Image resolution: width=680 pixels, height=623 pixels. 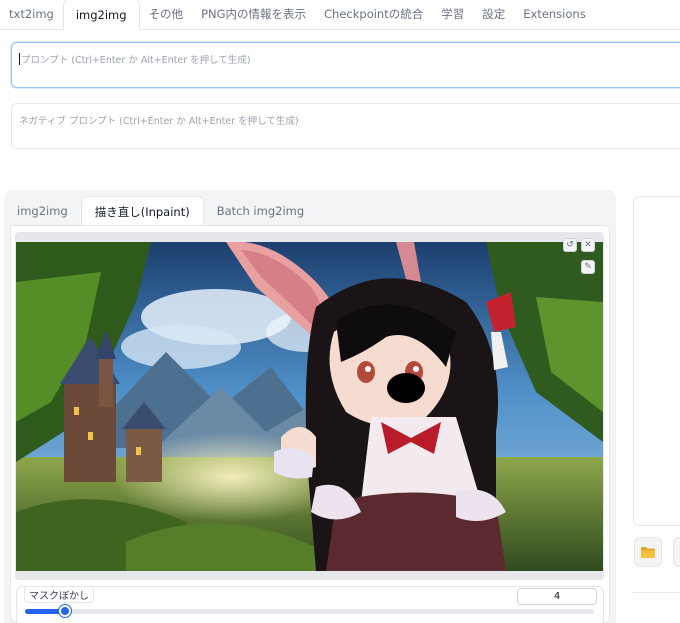 I want to click on text-caret, so click(x=19, y=59).